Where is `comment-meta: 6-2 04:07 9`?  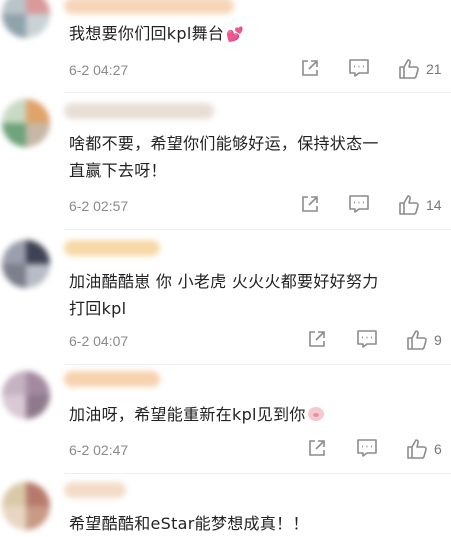 comment-meta: 6-2 04:07 9 is located at coordinates (260, 340).